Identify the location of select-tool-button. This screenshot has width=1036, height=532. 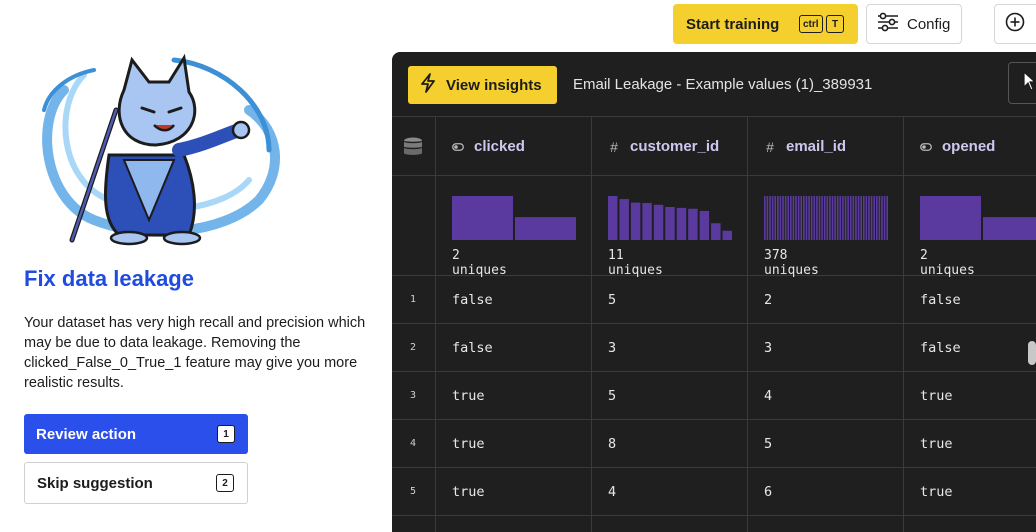
(1022, 83).